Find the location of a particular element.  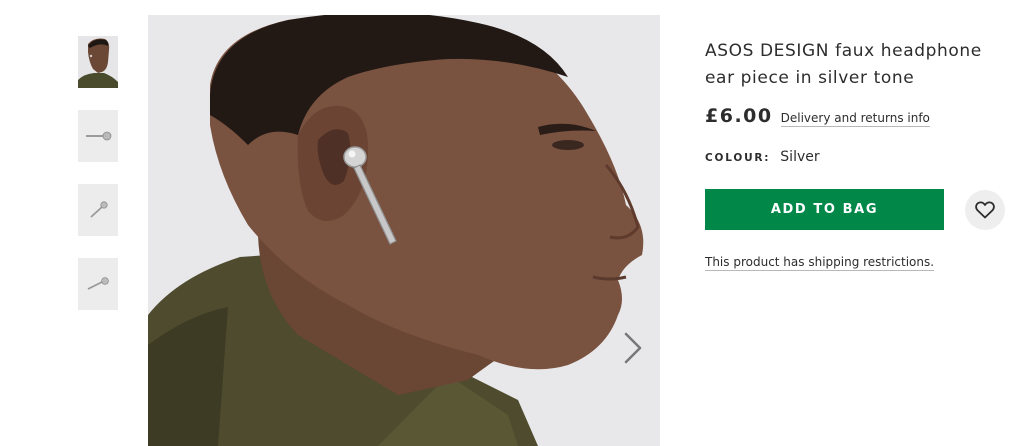

colour-label: COLOUR: is located at coordinates (738, 158).